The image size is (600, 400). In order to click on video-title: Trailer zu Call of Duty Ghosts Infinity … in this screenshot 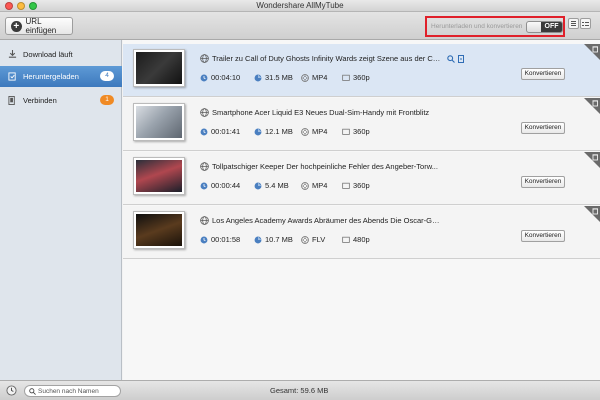, I will do `click(327, 58)`.